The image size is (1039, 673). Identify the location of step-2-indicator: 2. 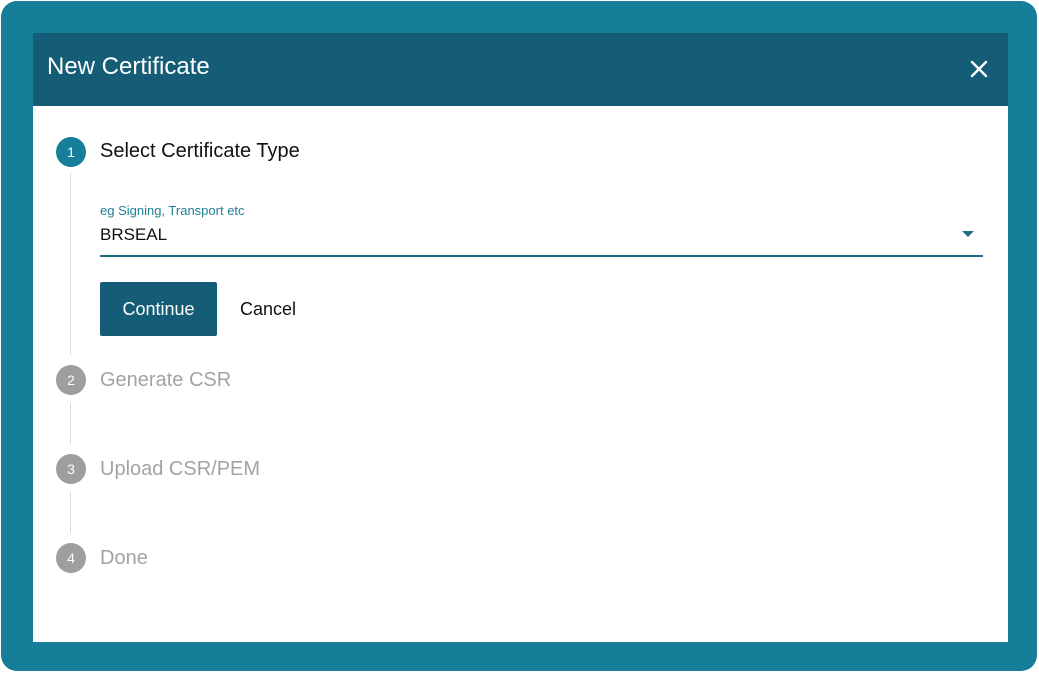
(71, 380).